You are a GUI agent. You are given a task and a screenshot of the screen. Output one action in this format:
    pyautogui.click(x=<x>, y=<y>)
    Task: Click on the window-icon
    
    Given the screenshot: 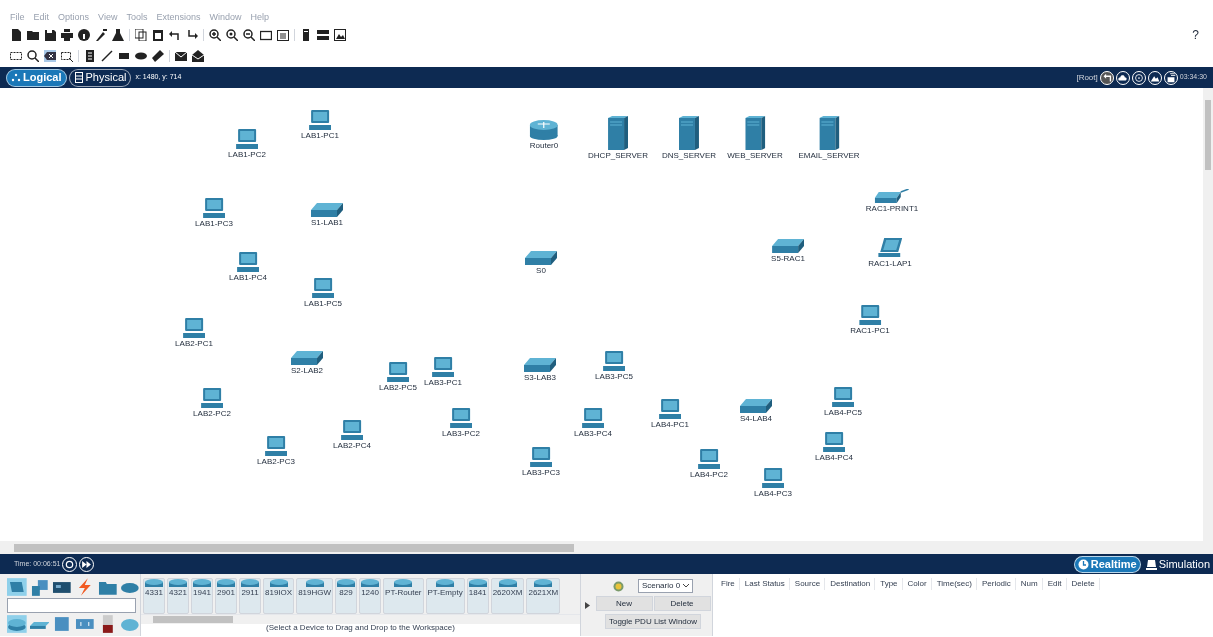 What is the action you would take?
    pyautogui.click(x=266, y=35)
    